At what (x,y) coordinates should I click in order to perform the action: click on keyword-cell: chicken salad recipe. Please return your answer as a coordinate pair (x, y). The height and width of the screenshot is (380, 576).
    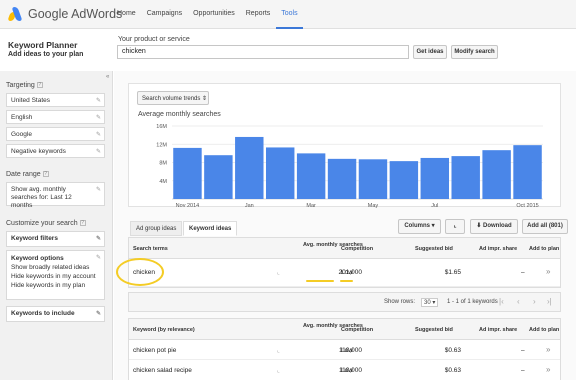
    Looking at the image, I should click on (162, 370).